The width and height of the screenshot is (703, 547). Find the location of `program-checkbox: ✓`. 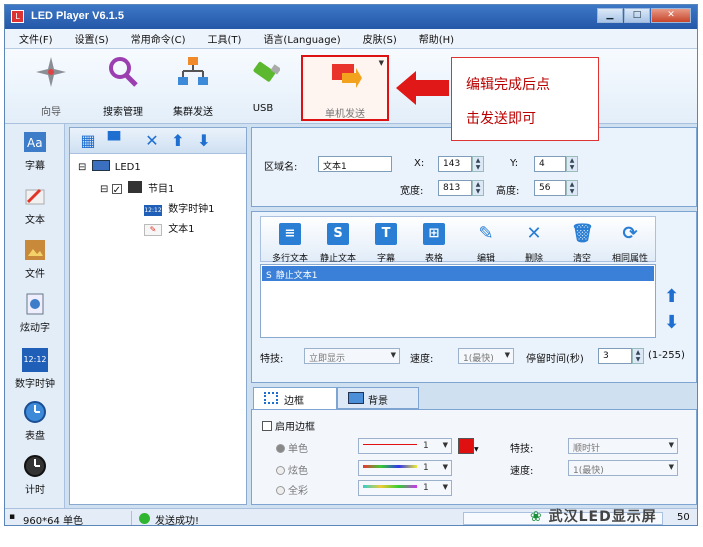

program-checkbox: ✓ is located at coordinates (116, 190).